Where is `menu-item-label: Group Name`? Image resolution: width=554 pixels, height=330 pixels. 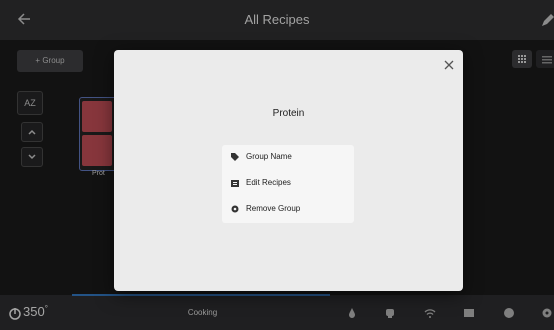 menu-item-label: Group Name is located at coordinates (269, 156).